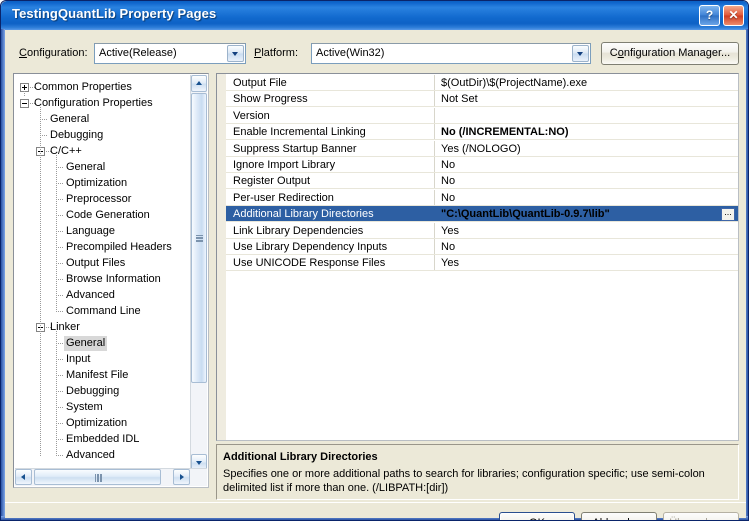 Image resolution: width=749 pixels, height=521 pixels. I want to click on property-value: Yes (/NOLOGO), so click(481, 149).